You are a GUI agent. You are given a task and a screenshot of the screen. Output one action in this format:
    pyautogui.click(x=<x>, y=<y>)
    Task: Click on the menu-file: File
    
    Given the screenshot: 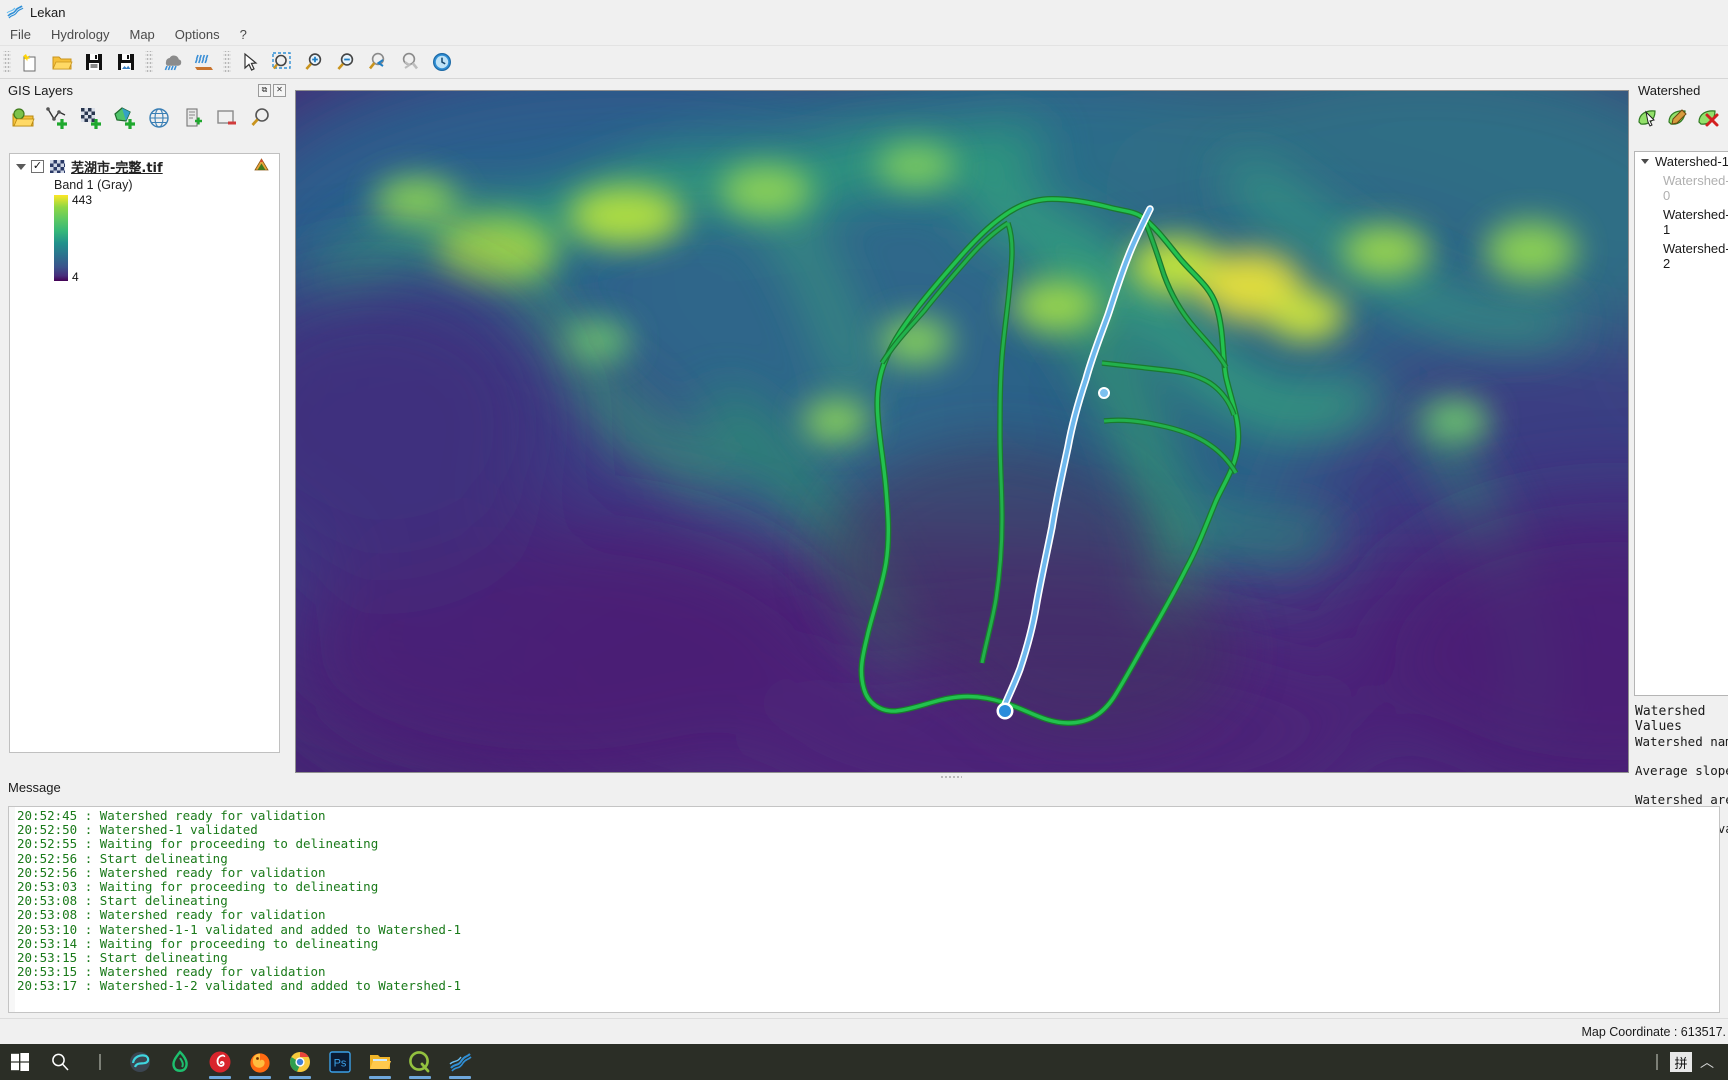 What is the action you would take?
    pyautogui.click(x=20, y=34)
    